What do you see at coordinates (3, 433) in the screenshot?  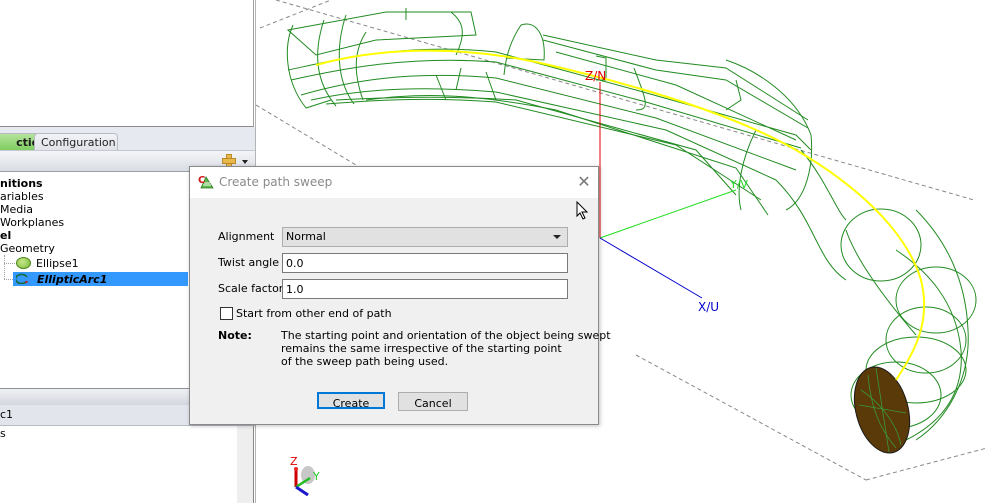 I see `properties-row: s` at bounding box center [3, 433].